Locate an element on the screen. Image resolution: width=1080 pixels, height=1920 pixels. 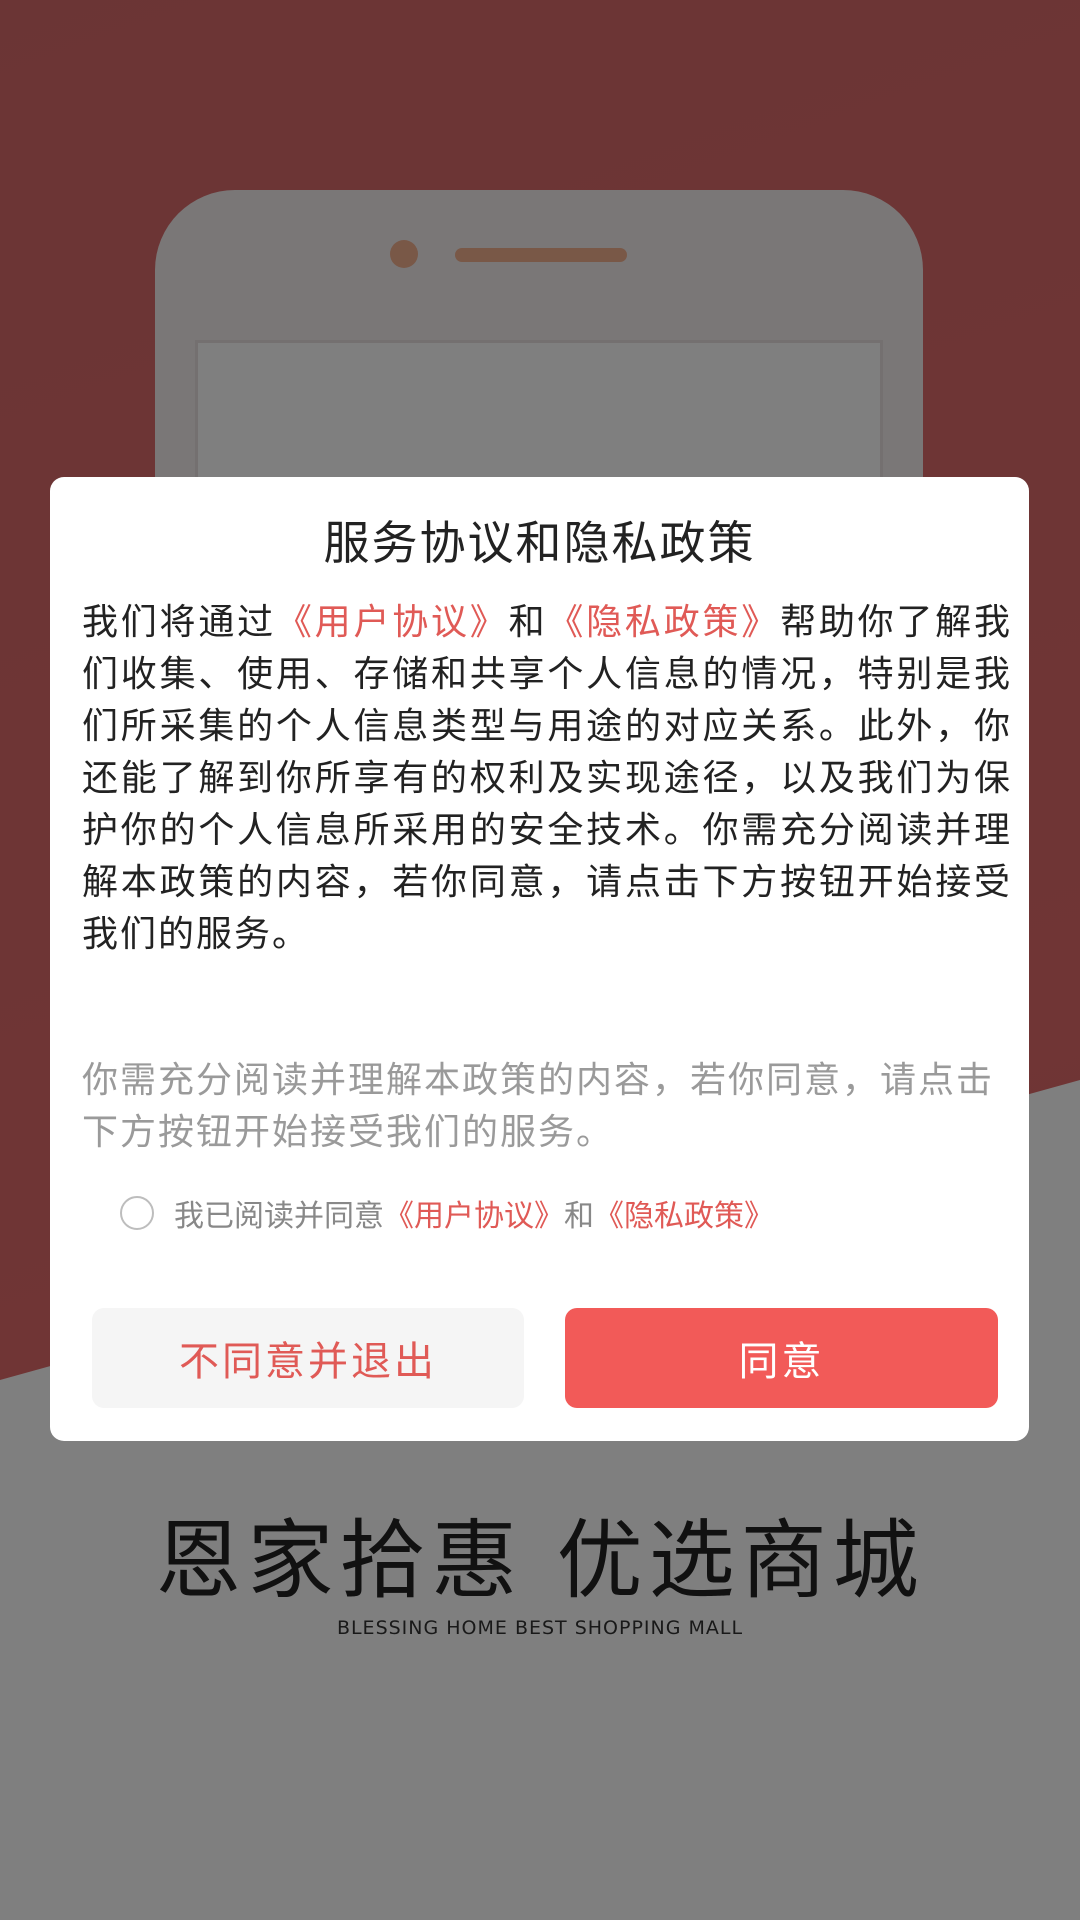
decline-exit-button: 不同意并退出 is located at coordinates (308, 1358).